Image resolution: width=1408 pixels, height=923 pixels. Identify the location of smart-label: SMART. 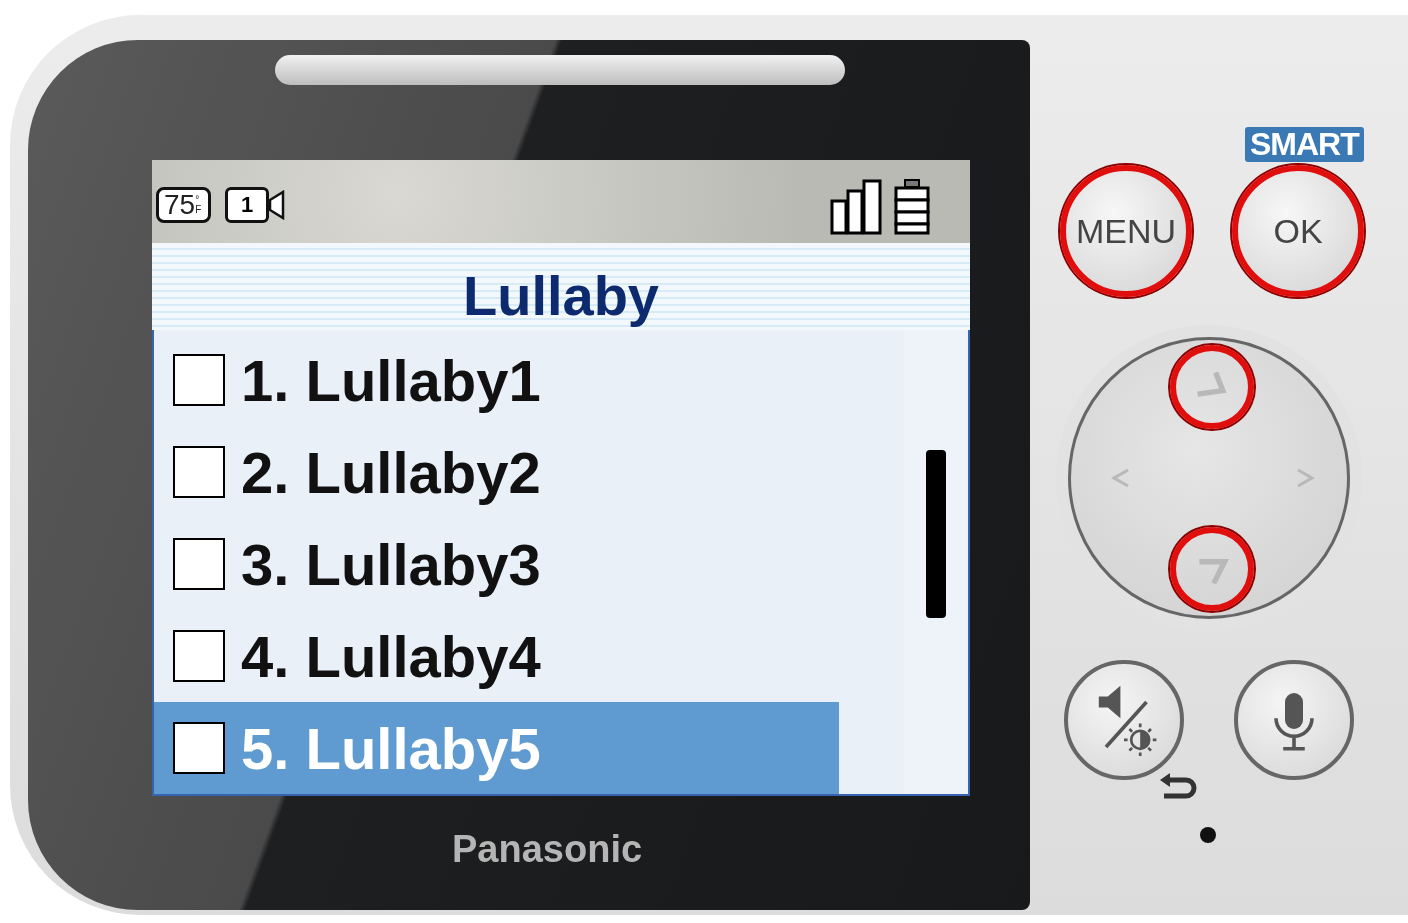
(1304, 144).